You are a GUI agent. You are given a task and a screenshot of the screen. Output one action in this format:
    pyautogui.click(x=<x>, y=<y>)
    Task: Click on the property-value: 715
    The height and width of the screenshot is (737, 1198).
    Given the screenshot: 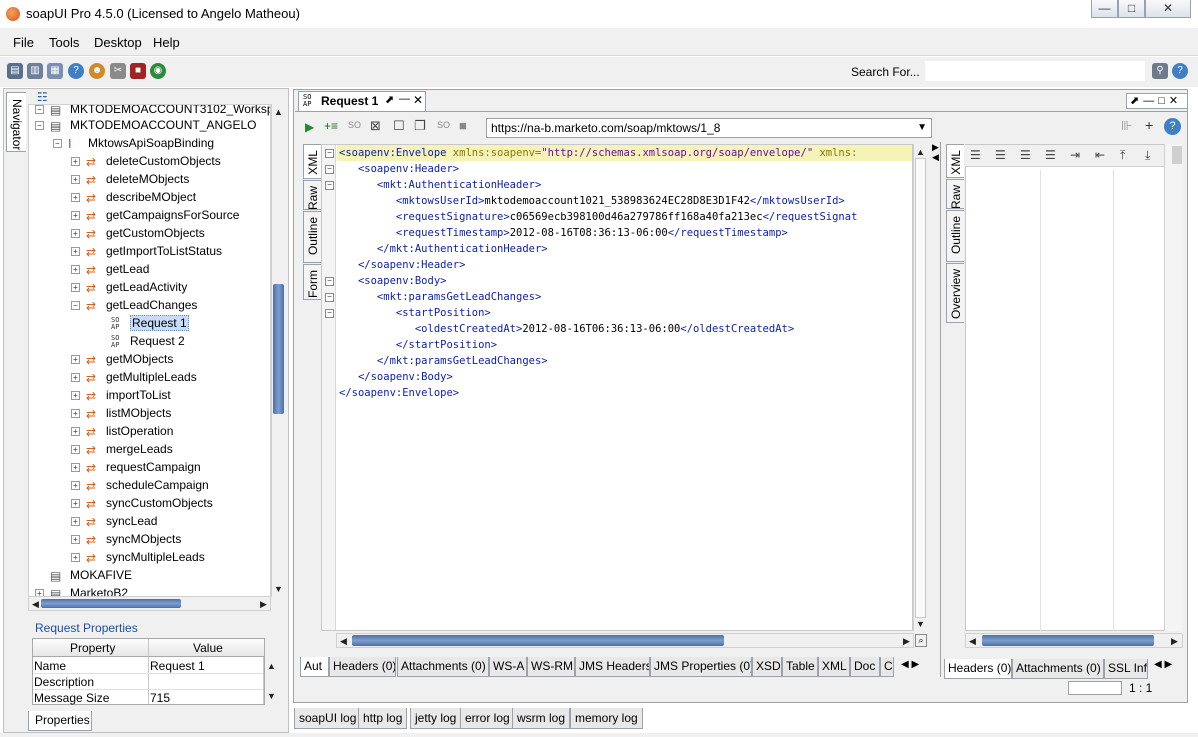 What is the action you would take?
    pyautogui.click(x=160, y=698)
    